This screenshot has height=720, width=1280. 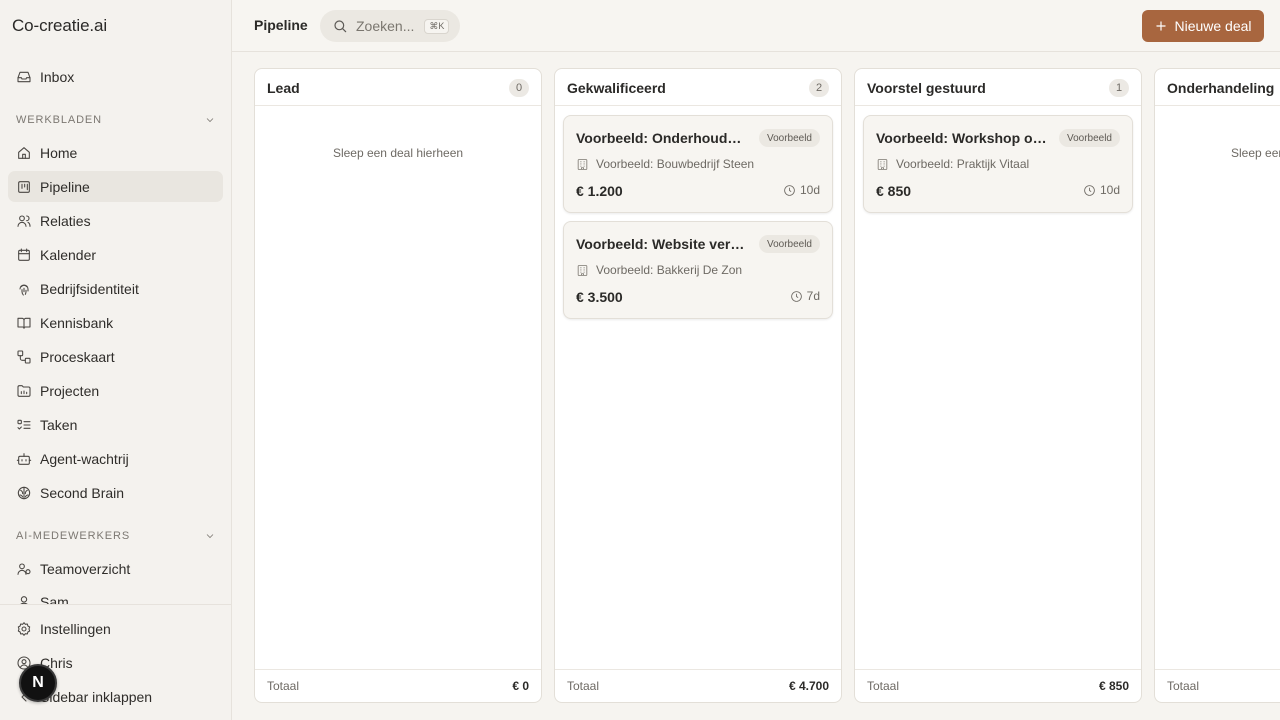 I want to click on sidebar-footer: Instellingen Chris Sidebar inklappen, so click(x=115, y=662).